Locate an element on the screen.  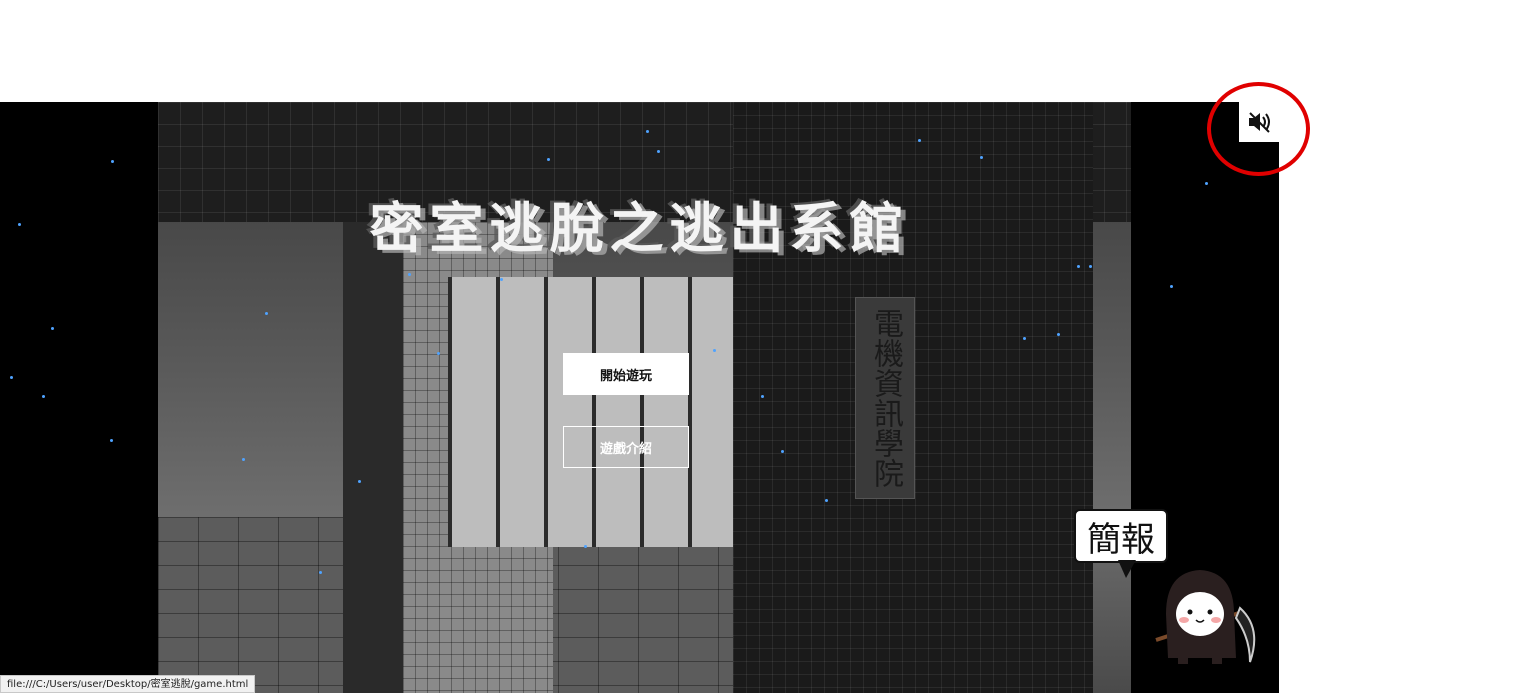
start-game-button: 開始遊玩 is located at coordinates (626, 374).